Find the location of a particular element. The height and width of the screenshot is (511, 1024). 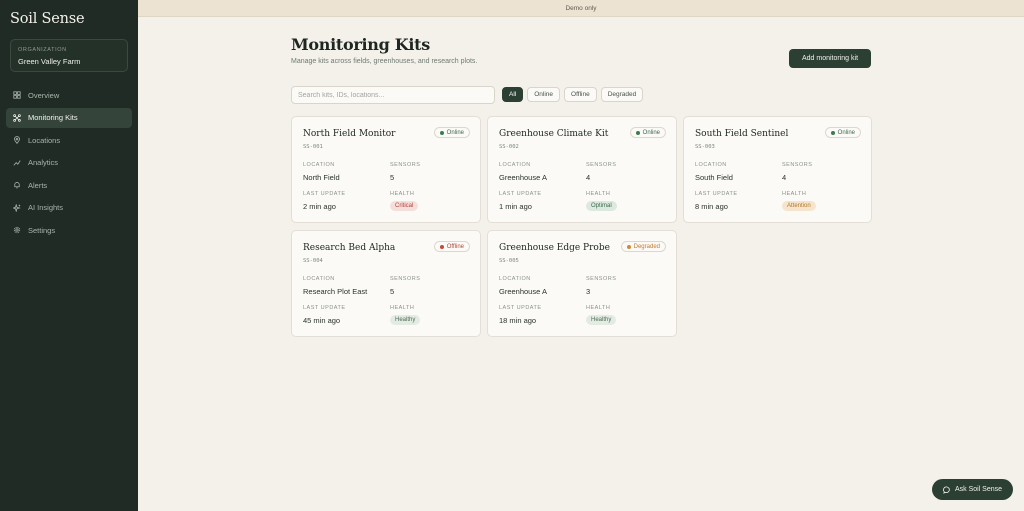

kit-id: SS-004 is located at coordinates (313, 261).